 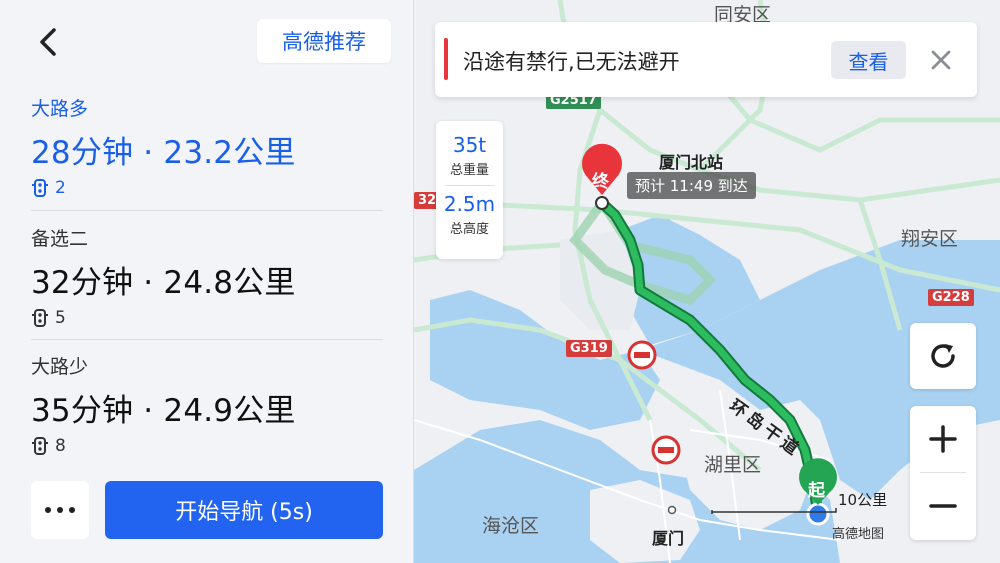 I want to click on traffic-lights: 5, so click(x=207, y=318).